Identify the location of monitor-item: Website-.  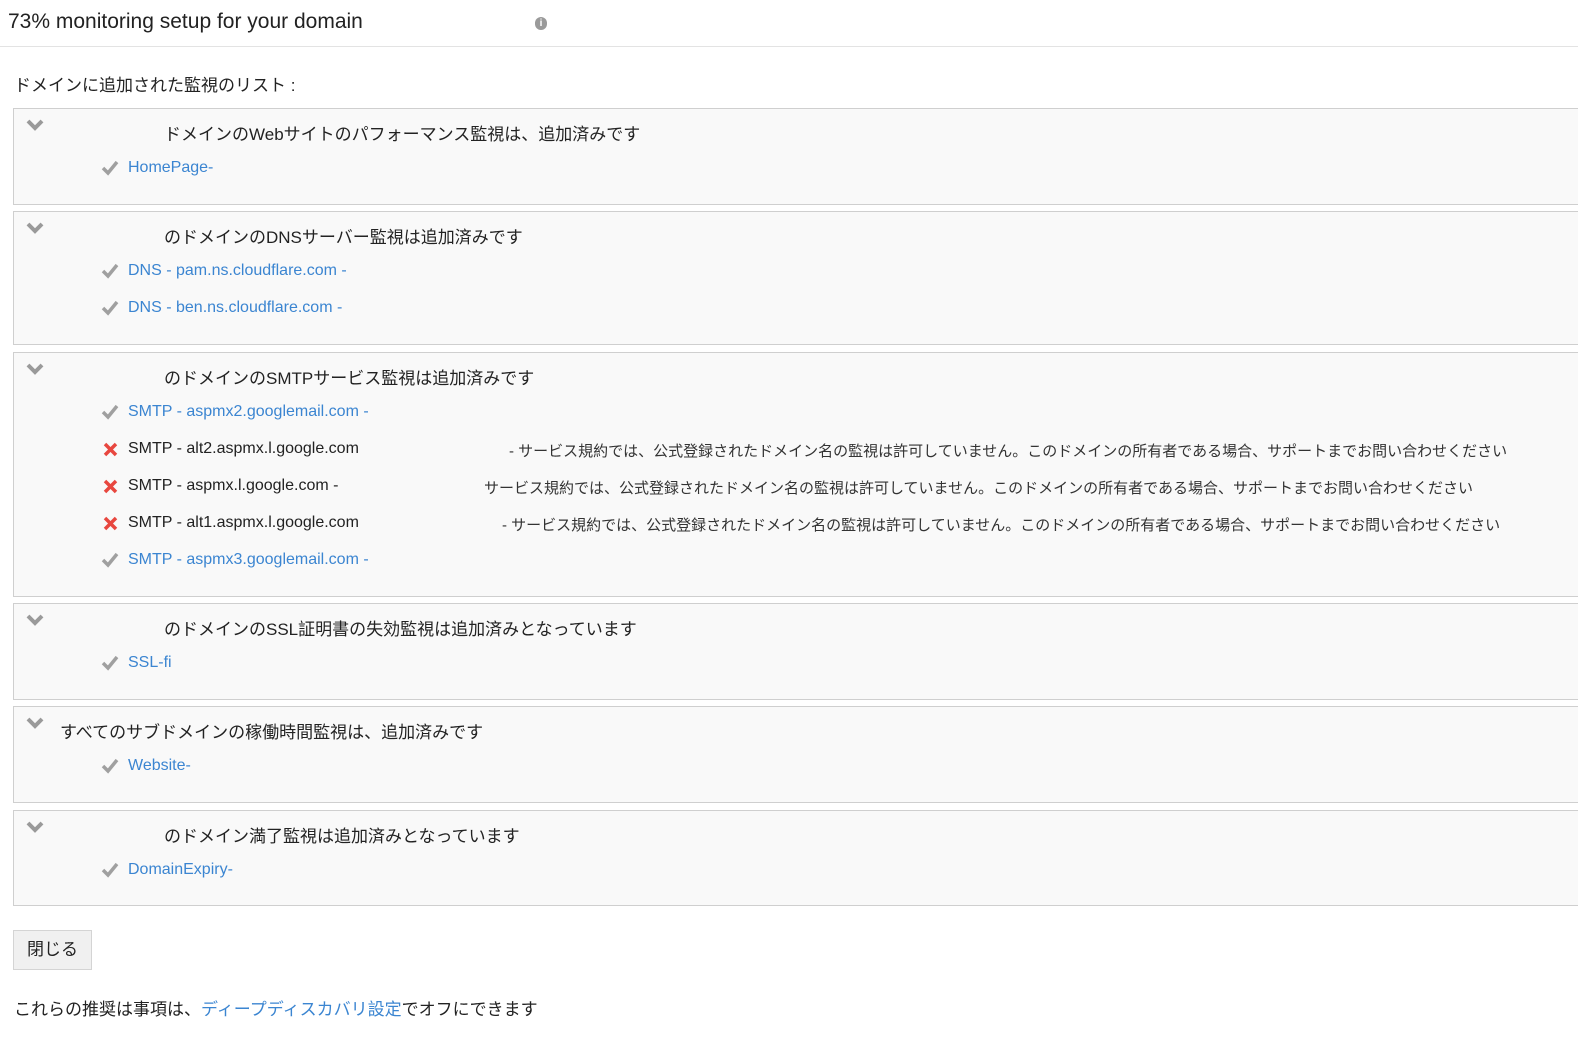
(145, 766).